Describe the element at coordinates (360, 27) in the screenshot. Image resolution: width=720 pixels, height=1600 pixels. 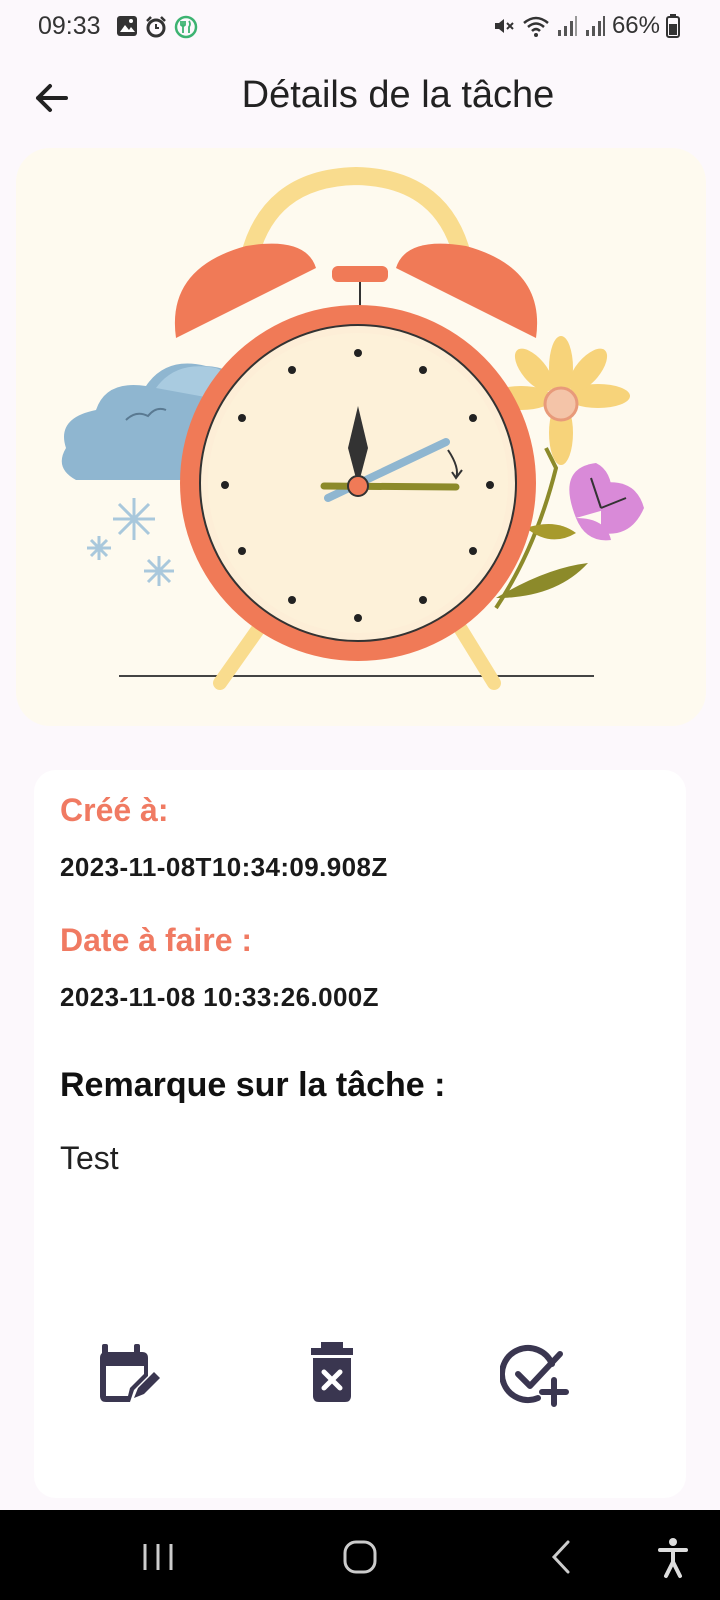
I see `status-bar: 09:33 66%` at that location.